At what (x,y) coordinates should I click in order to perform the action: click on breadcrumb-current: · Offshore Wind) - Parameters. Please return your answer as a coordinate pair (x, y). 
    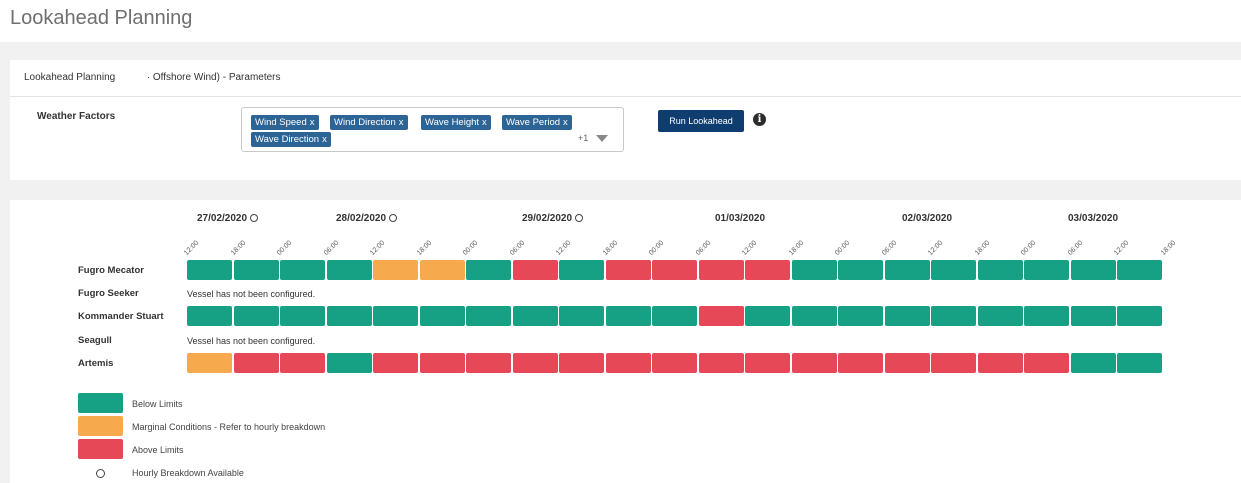
    Looking at the image, I should click on (213, 77).